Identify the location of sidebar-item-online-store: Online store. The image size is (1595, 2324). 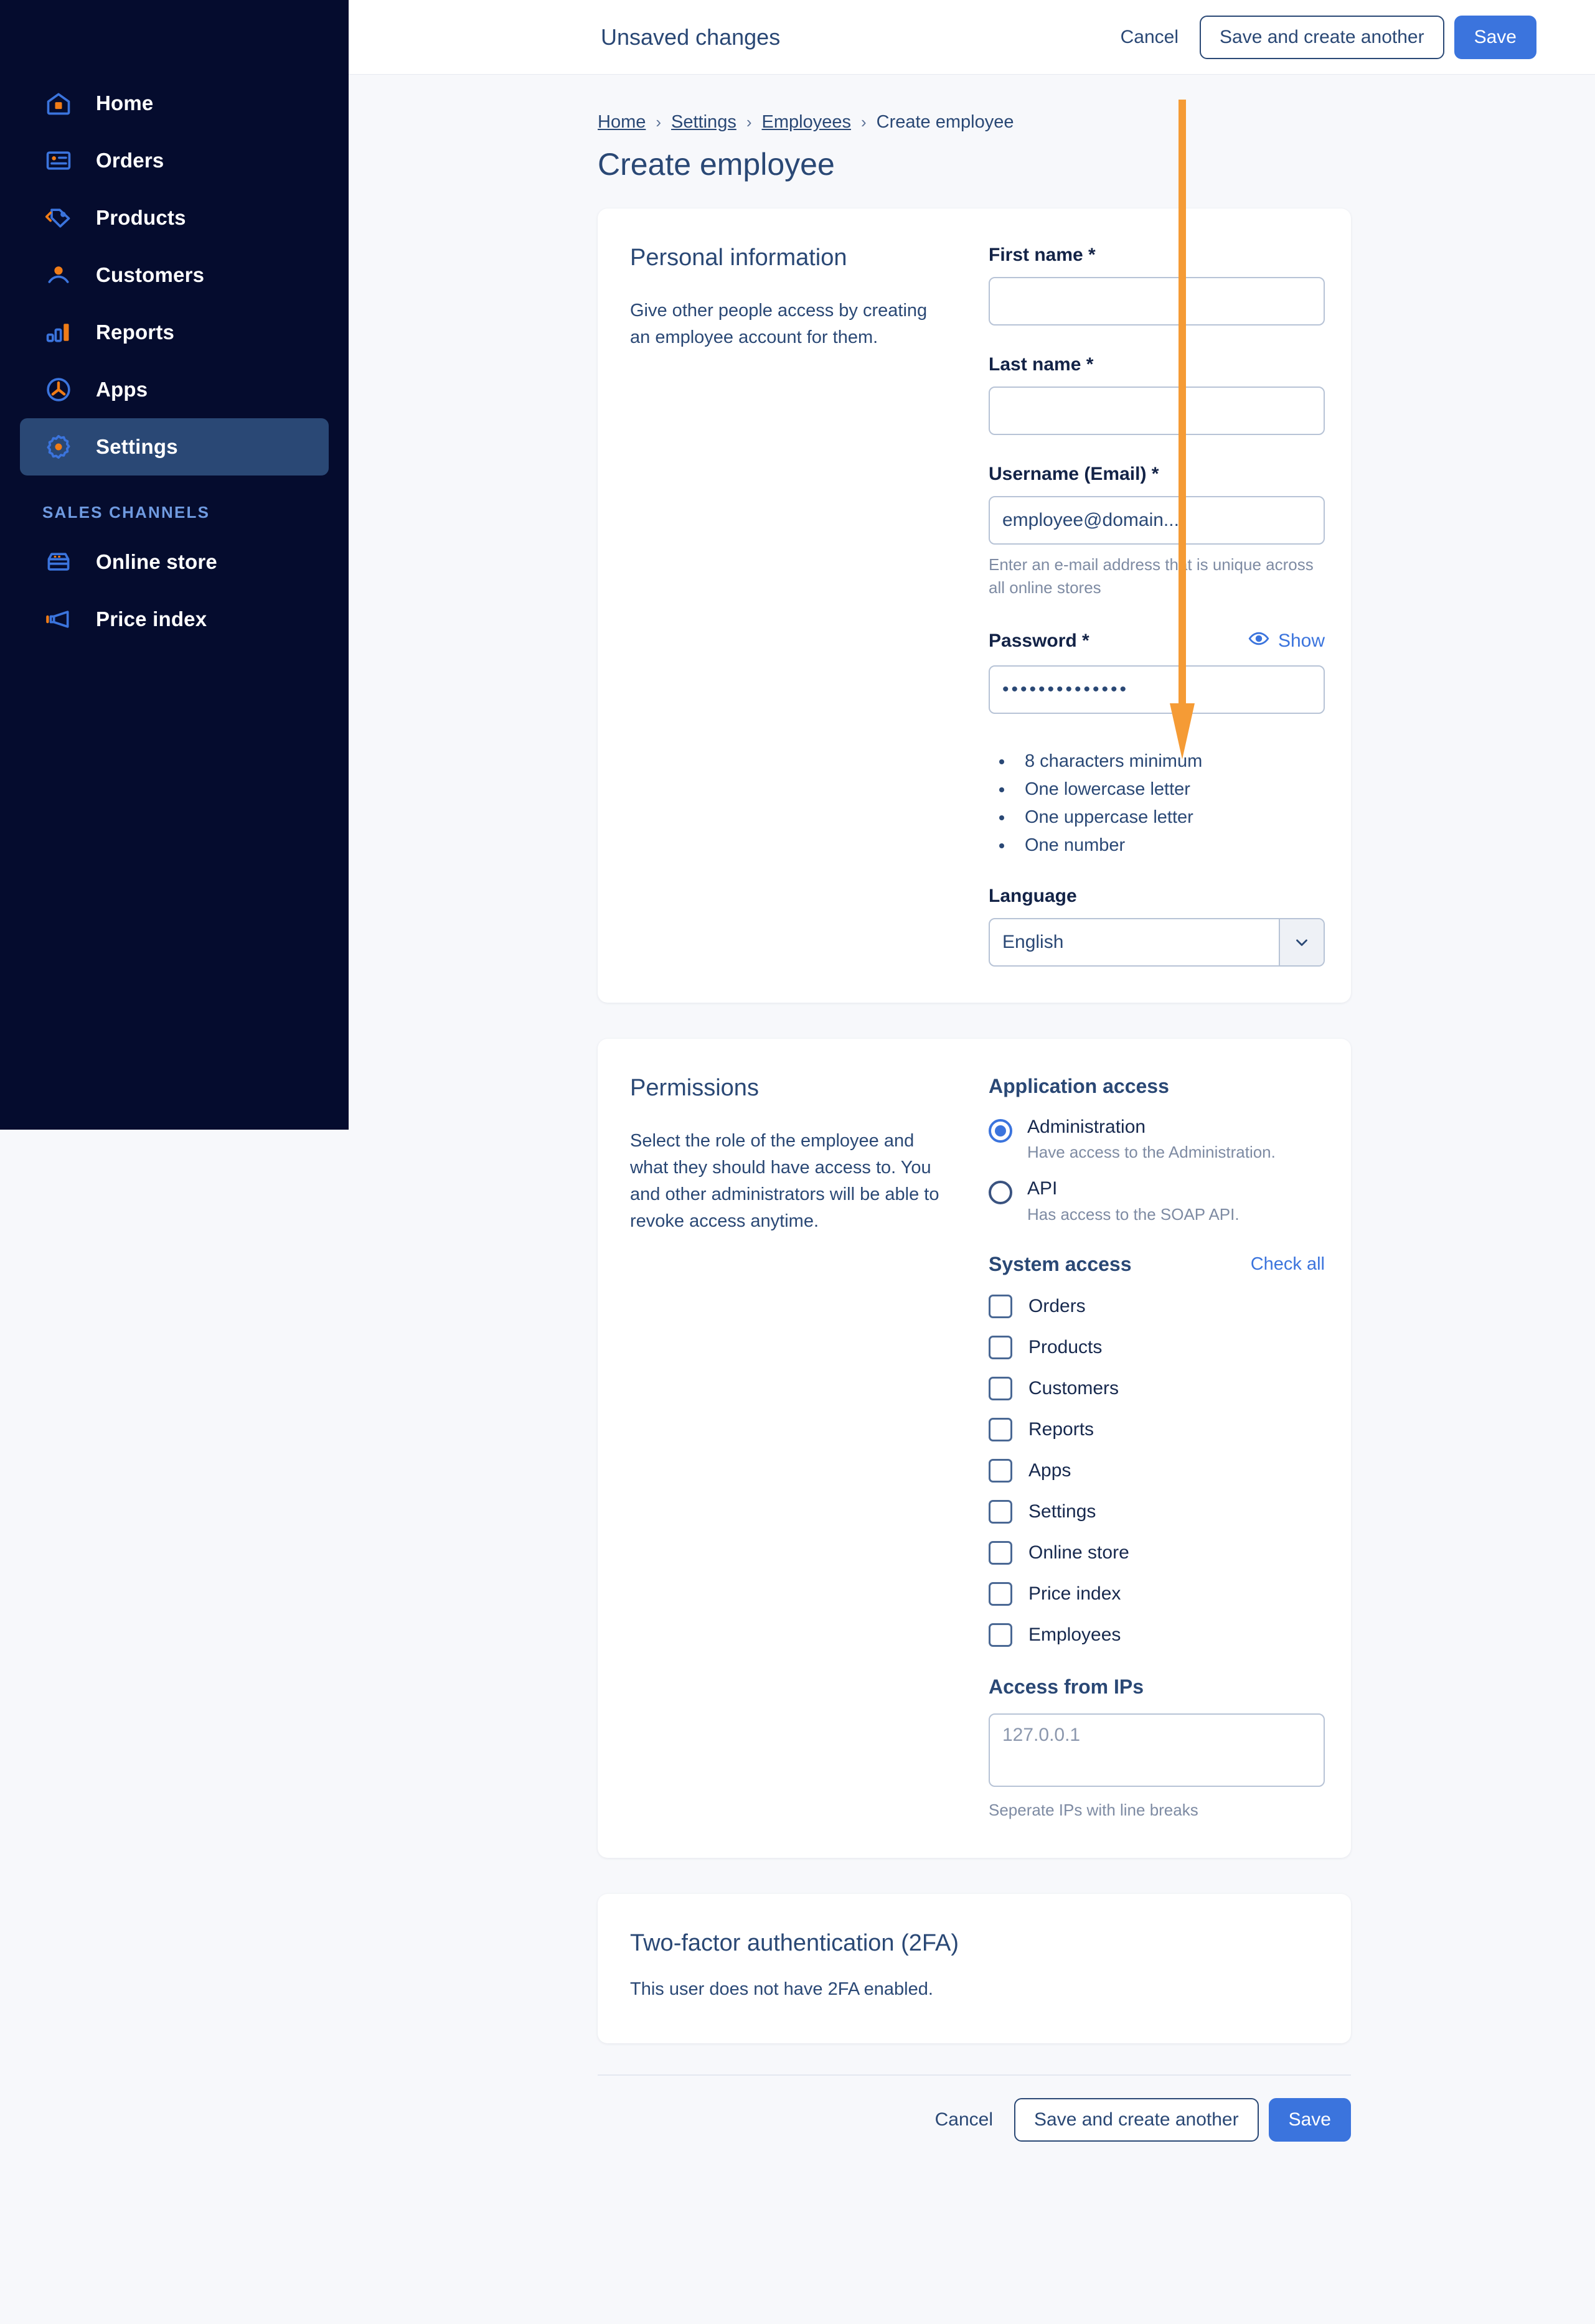
(174, 562).